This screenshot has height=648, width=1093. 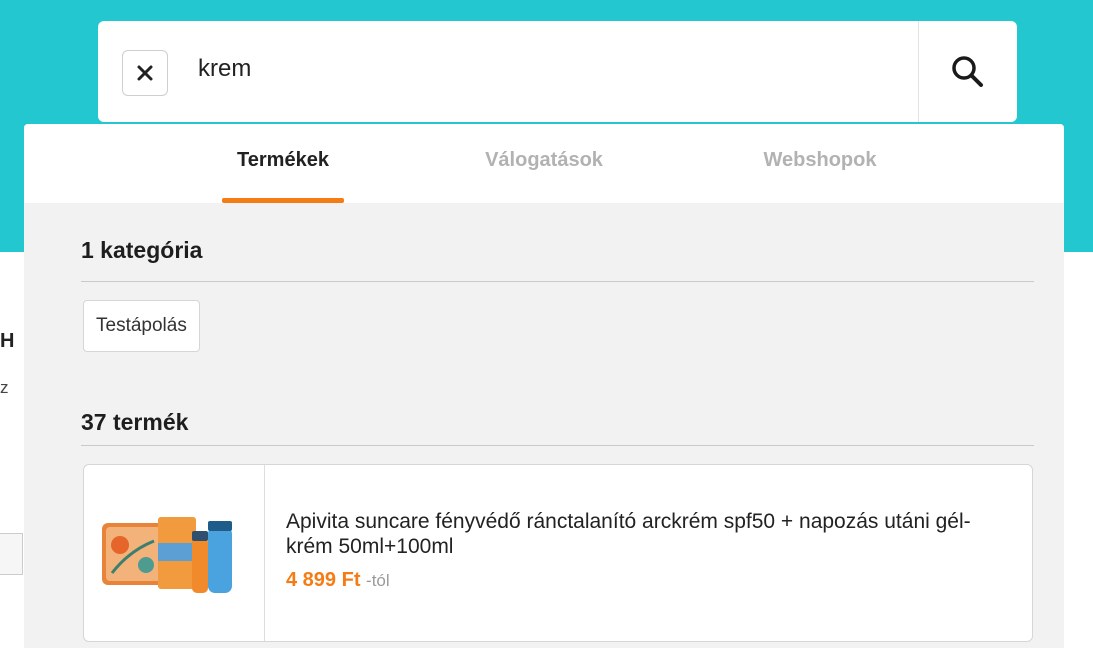 I want to click on price-suffix: -tól, so click(x=378, y=580).